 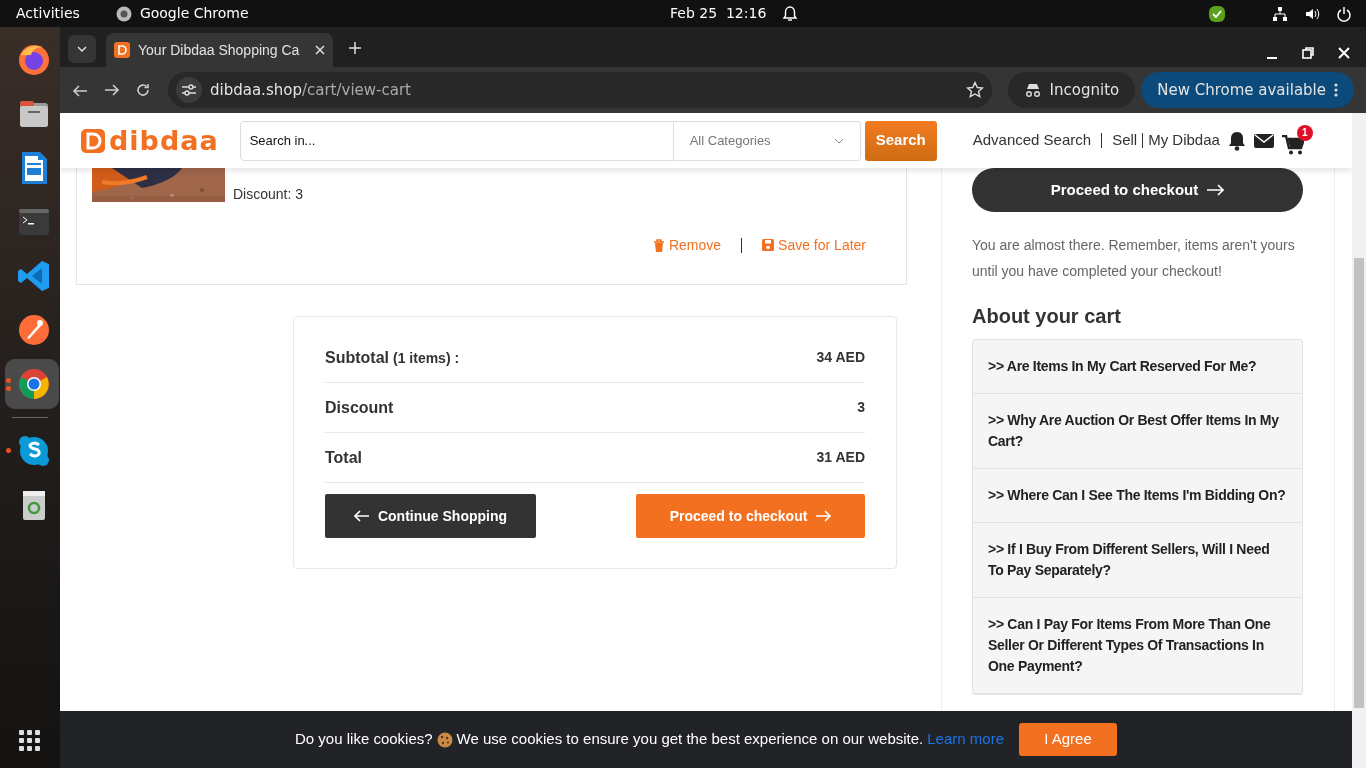 I want to click on network-icon, so click(x=1280, y=13).